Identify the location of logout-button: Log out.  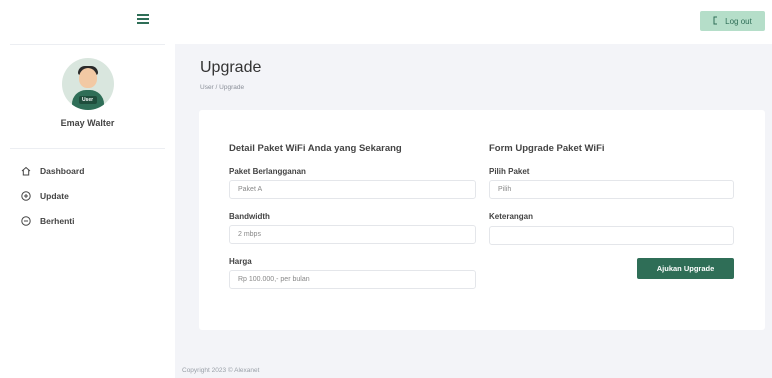
(732, 21).